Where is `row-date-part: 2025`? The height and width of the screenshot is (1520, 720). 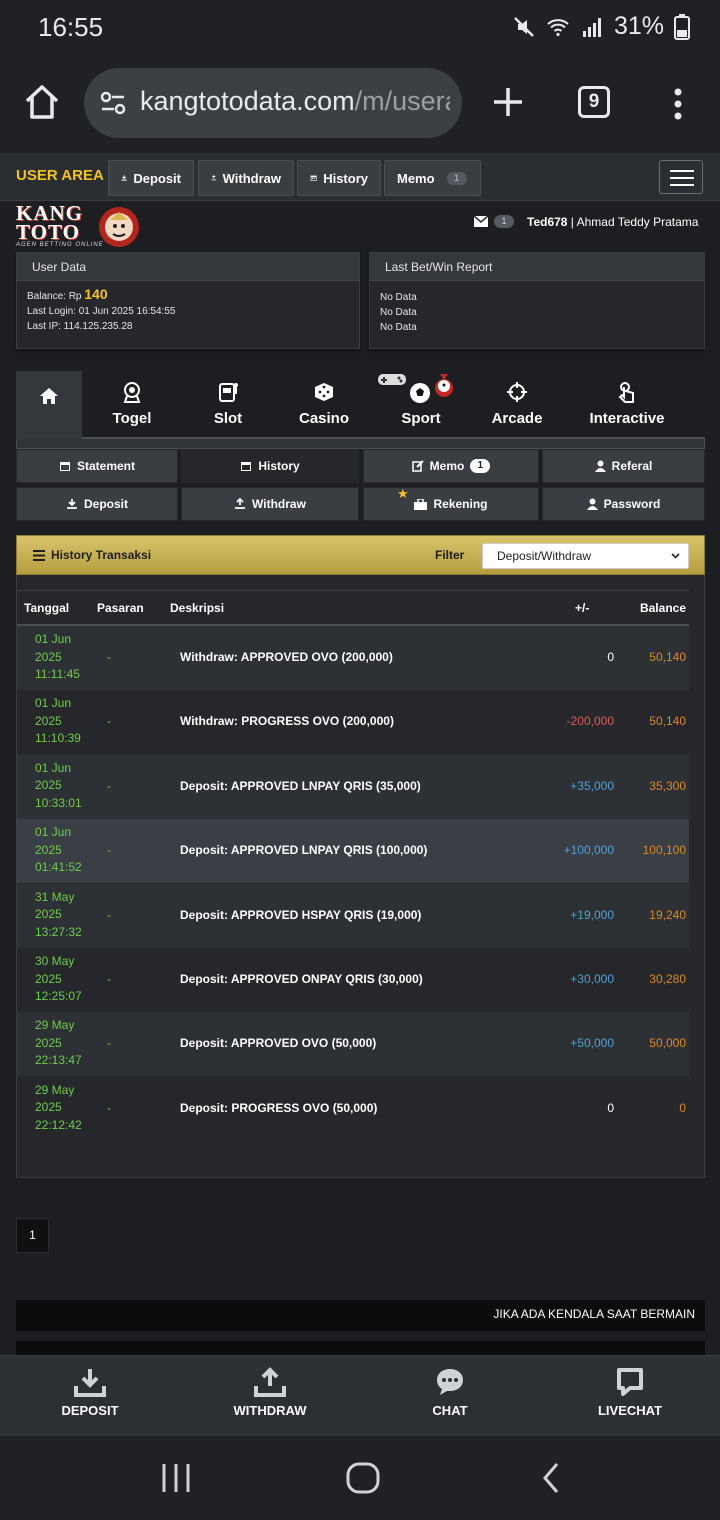
row-date-part: 2025 is located at coordinates (48, 1042).